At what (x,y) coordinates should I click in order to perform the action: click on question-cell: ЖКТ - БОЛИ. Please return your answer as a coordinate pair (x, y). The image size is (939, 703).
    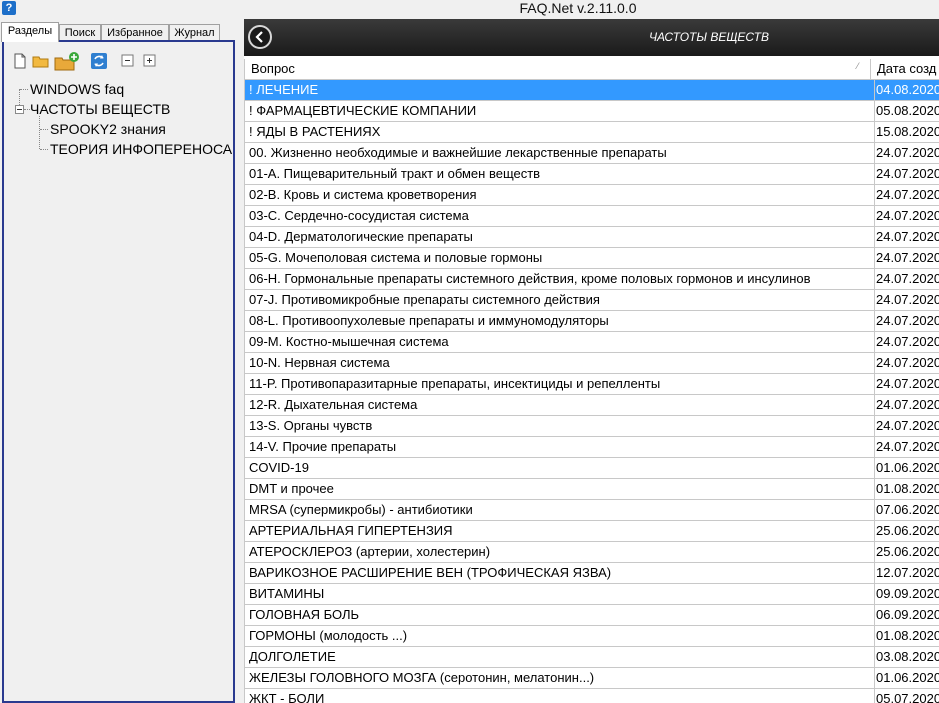
    Looking at the image, I should click on (287, 697).